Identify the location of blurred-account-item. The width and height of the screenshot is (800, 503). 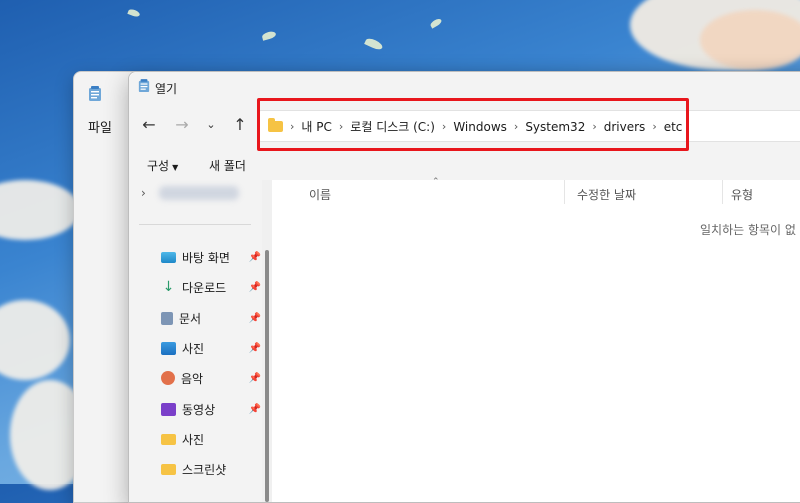
(199, 193).